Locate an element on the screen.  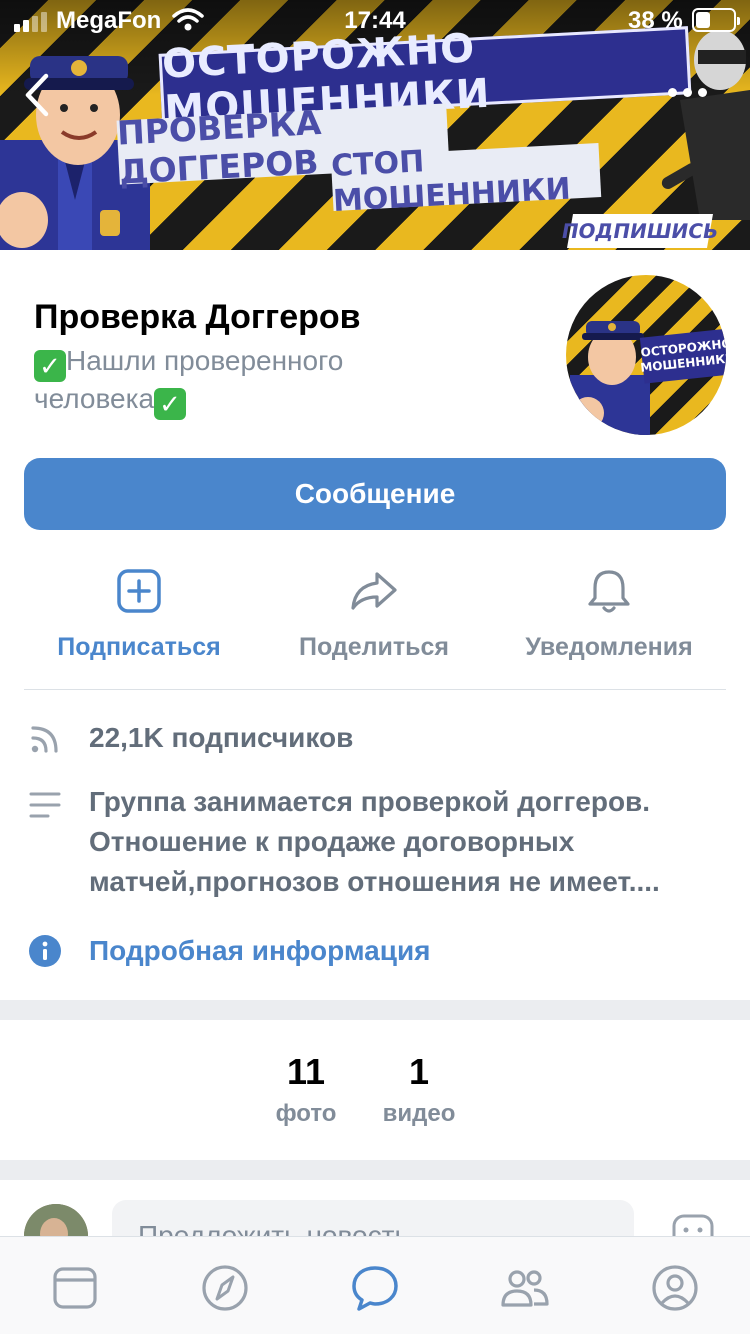
share-arrow-icon is located at coordinates (374, 591).